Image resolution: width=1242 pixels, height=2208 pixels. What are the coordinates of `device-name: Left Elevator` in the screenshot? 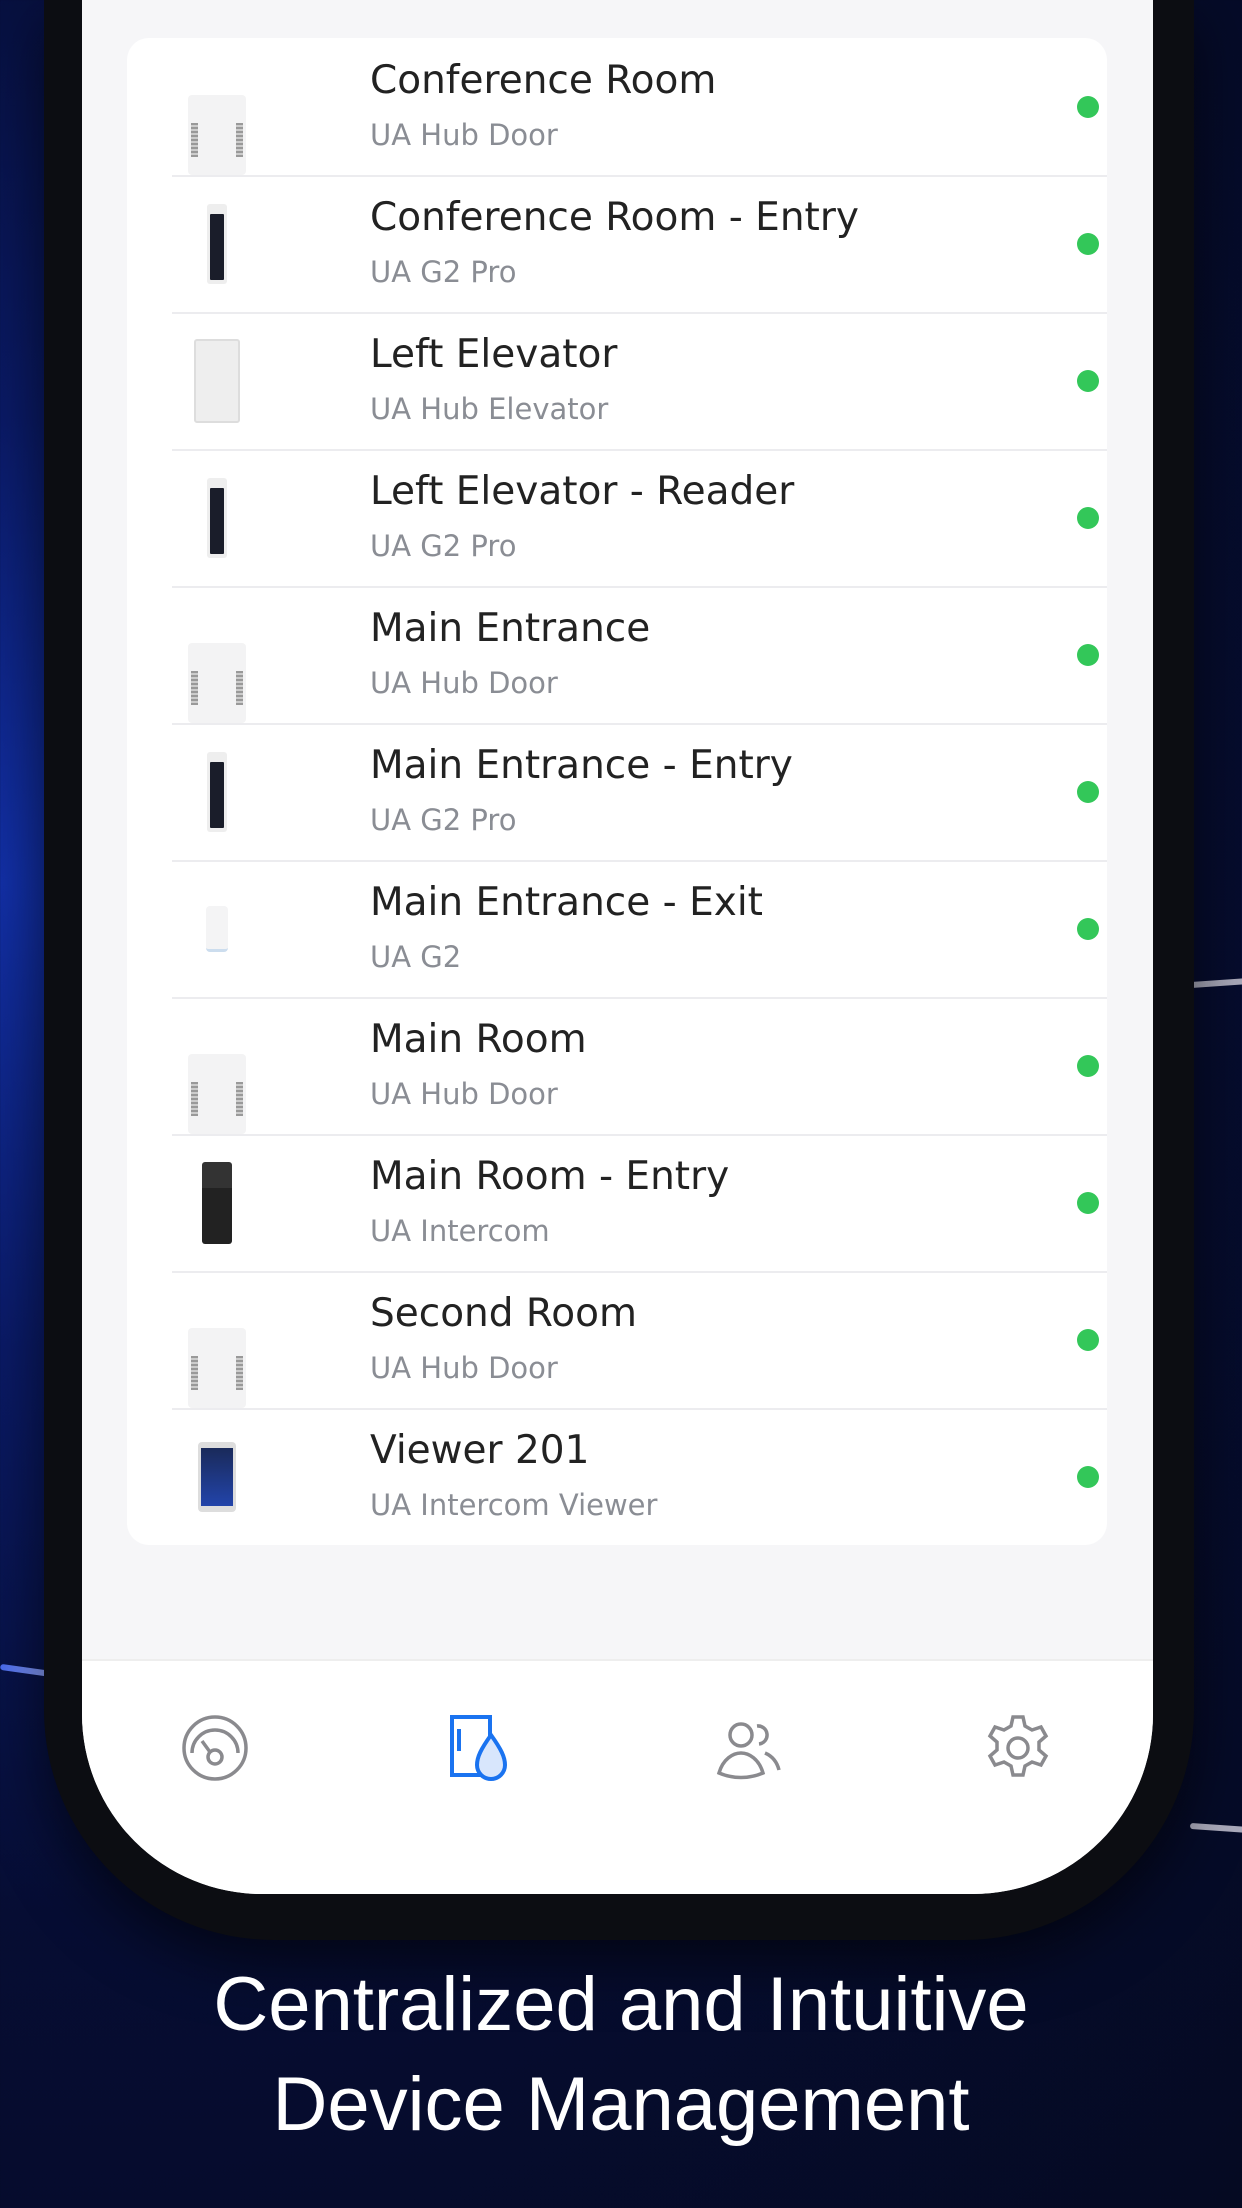 It's located at (494, 354).